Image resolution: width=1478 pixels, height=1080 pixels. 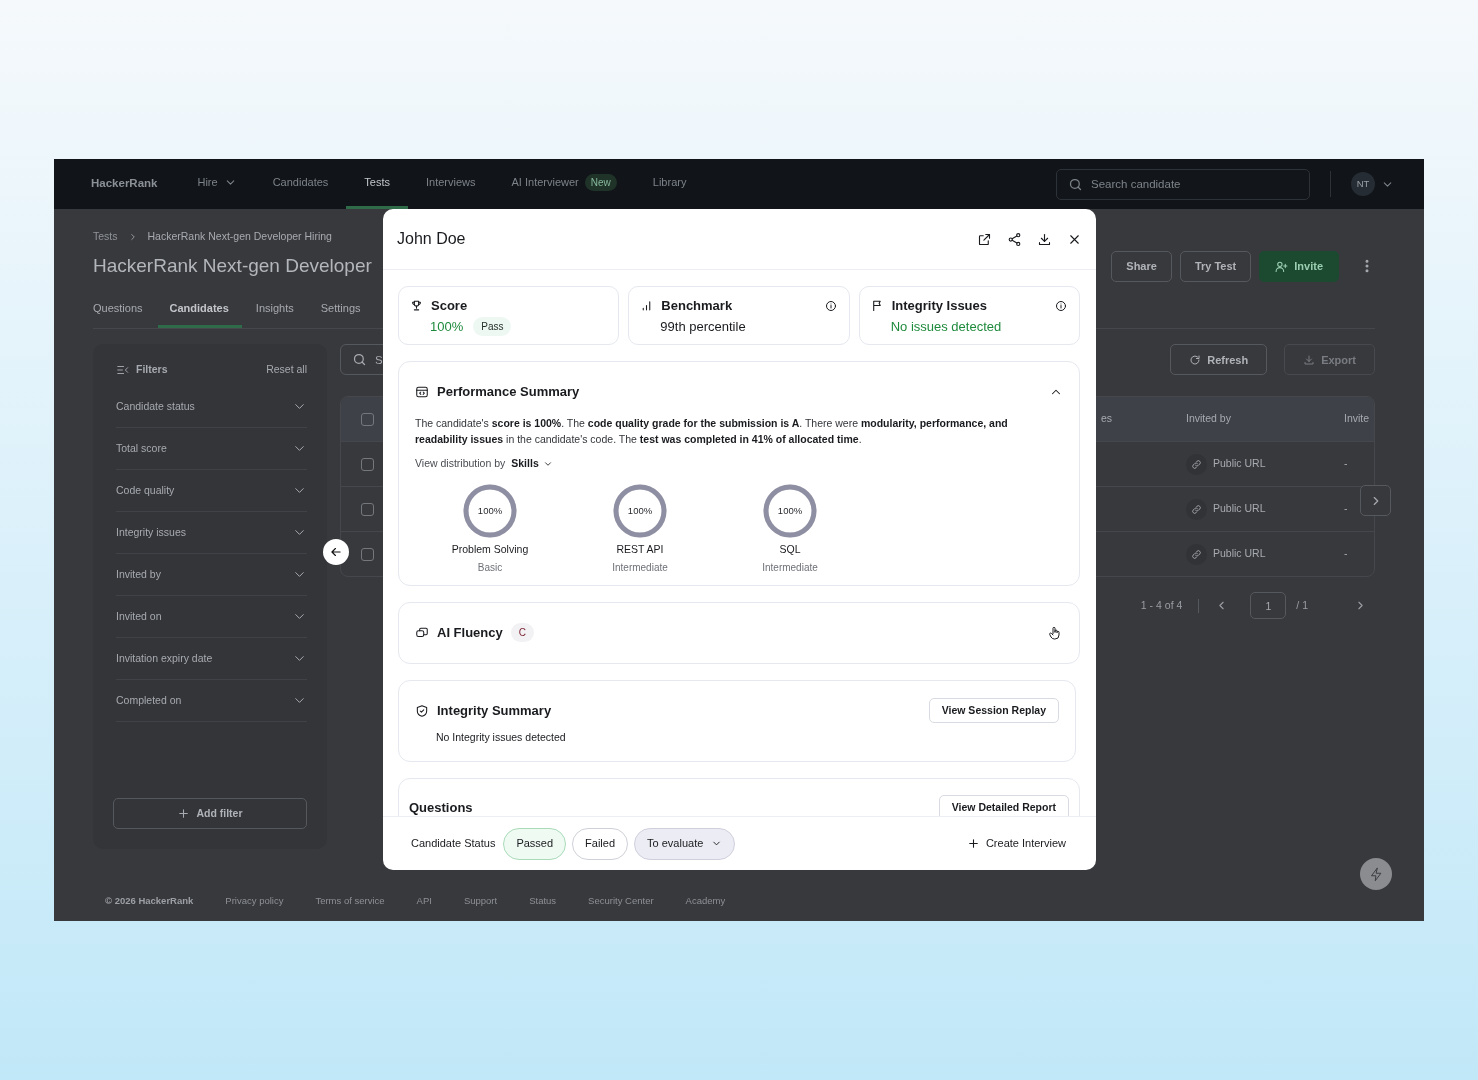 I want to click on grade-badge: C, so click(x=522, y=632).